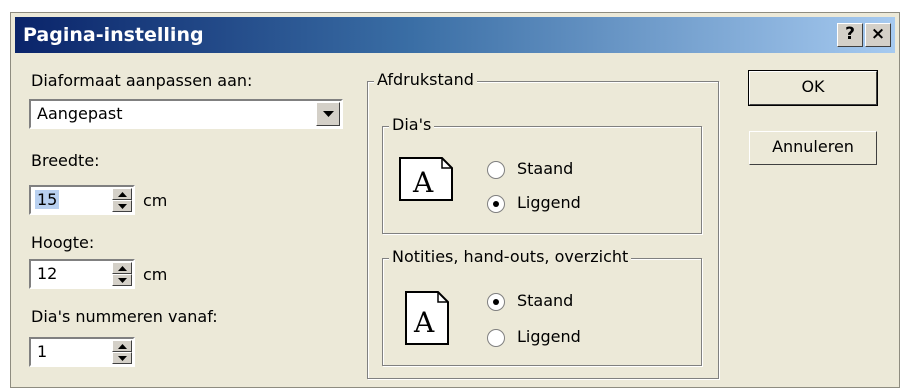 This screenshot has width=902, height=388. Describe the element at coordinates (549, 202) in the screenshot. I see `slides-landscape-label: Liggend` at that location.